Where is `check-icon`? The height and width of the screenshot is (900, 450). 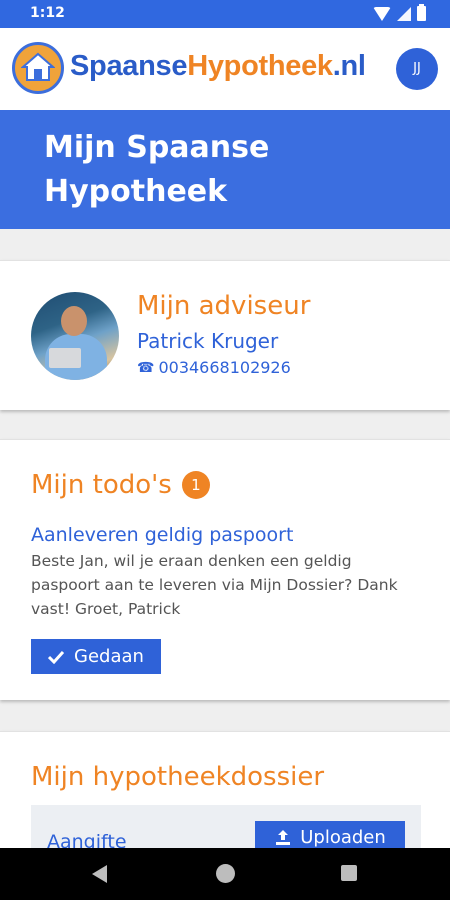
check-icon is located at coordinates (56, 657).